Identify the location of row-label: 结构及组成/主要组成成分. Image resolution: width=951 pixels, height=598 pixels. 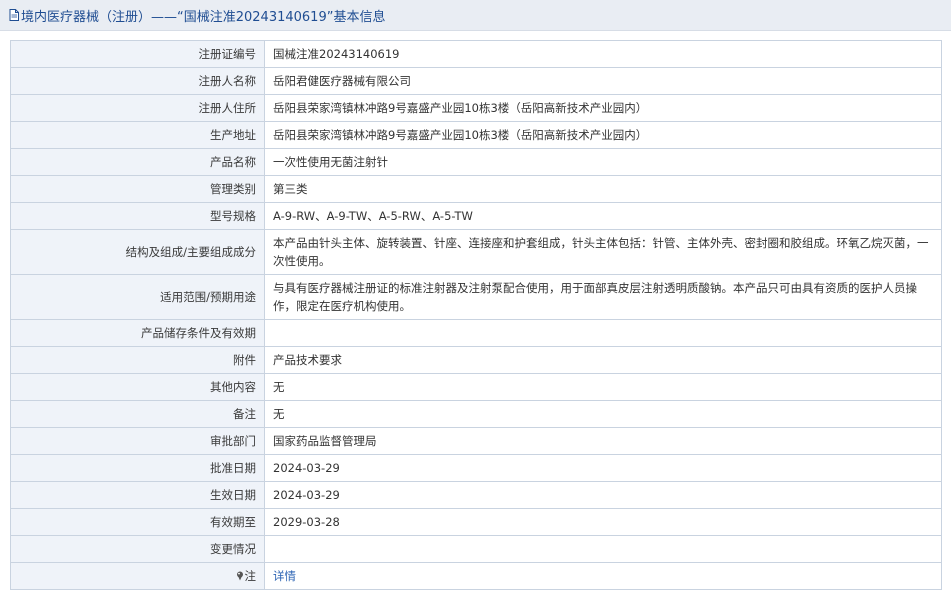
(137, 252).